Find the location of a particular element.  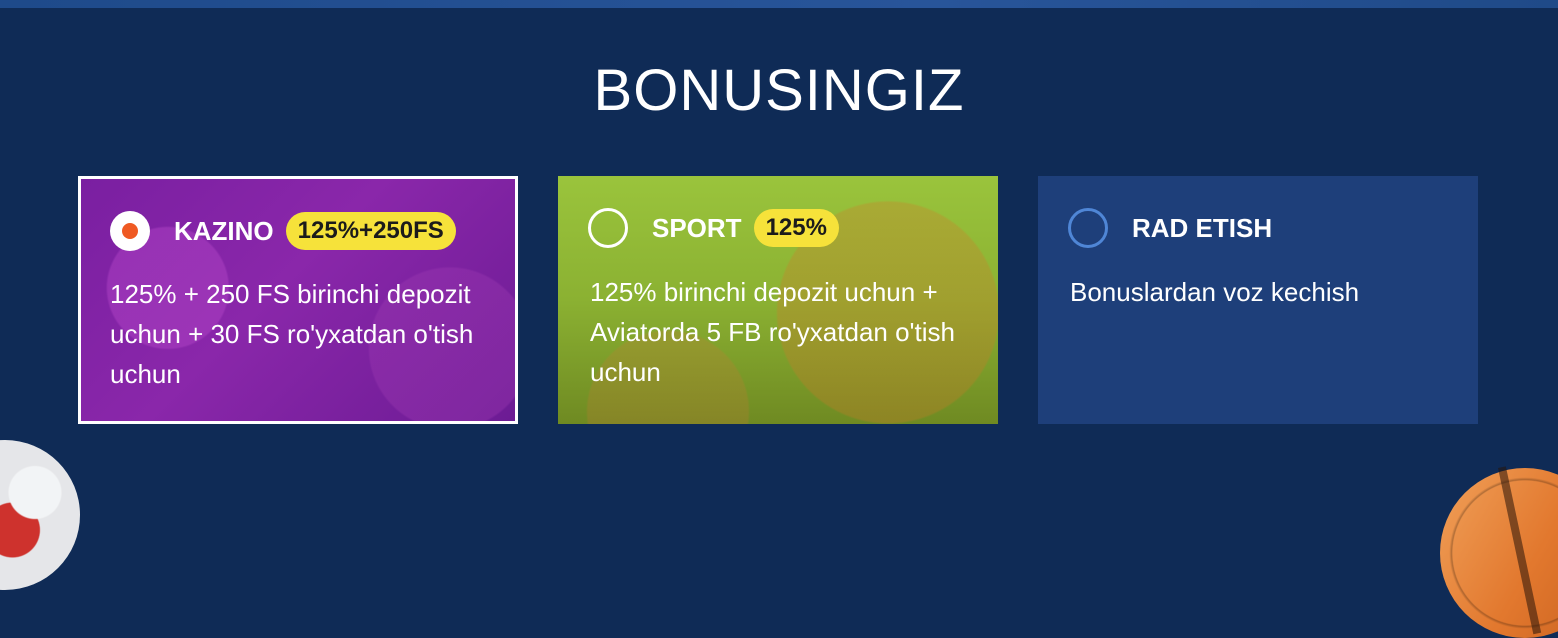

decorative-basketball-right is located at coordinates (1499, 553).